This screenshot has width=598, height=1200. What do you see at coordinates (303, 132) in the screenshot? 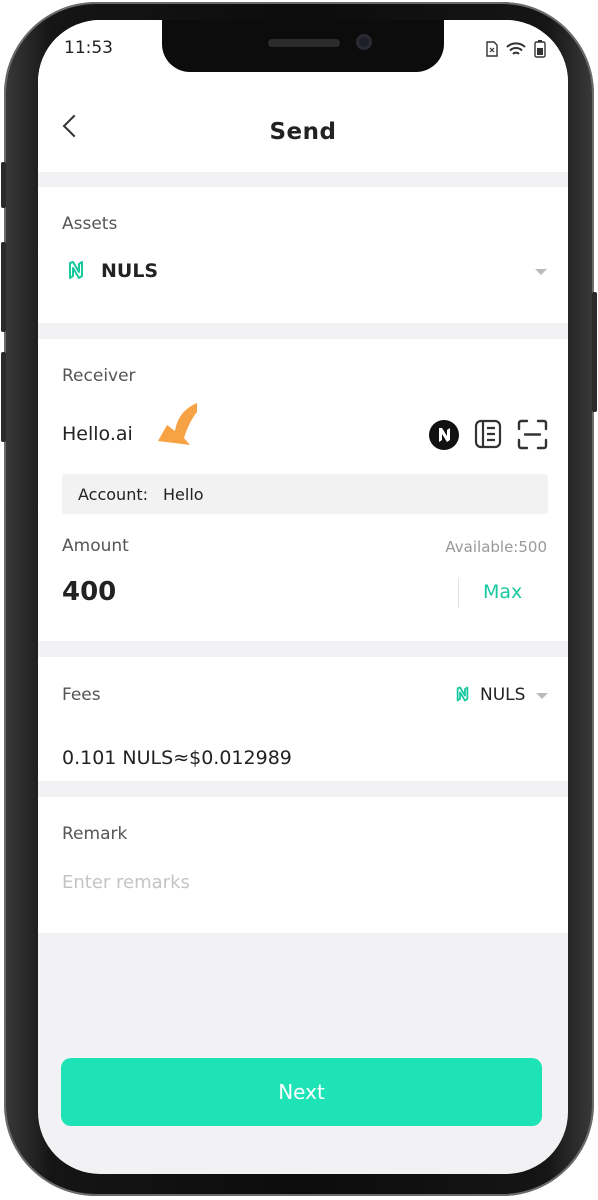
I see `page-title: Send` at bounding box center [303, 132].